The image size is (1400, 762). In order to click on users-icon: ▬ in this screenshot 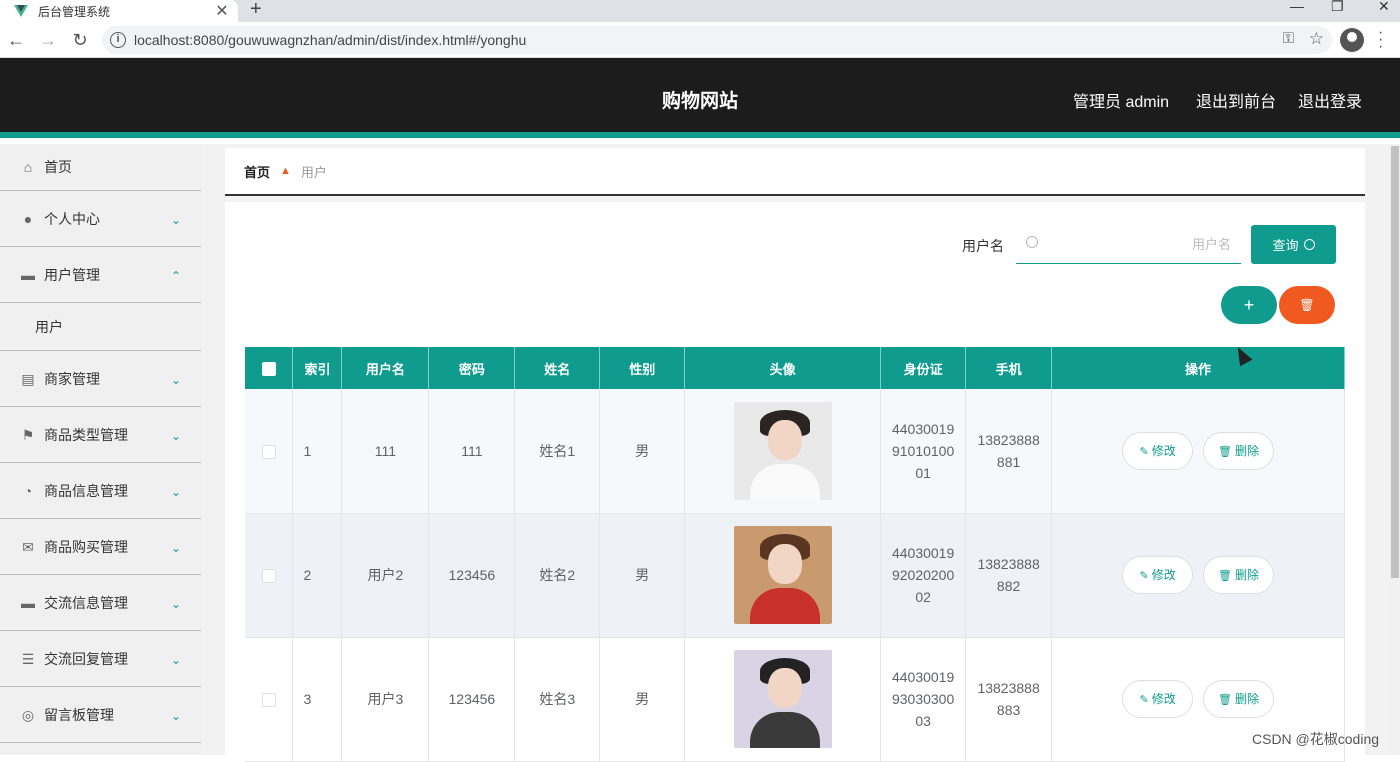, I will do `click(28, 274)`.